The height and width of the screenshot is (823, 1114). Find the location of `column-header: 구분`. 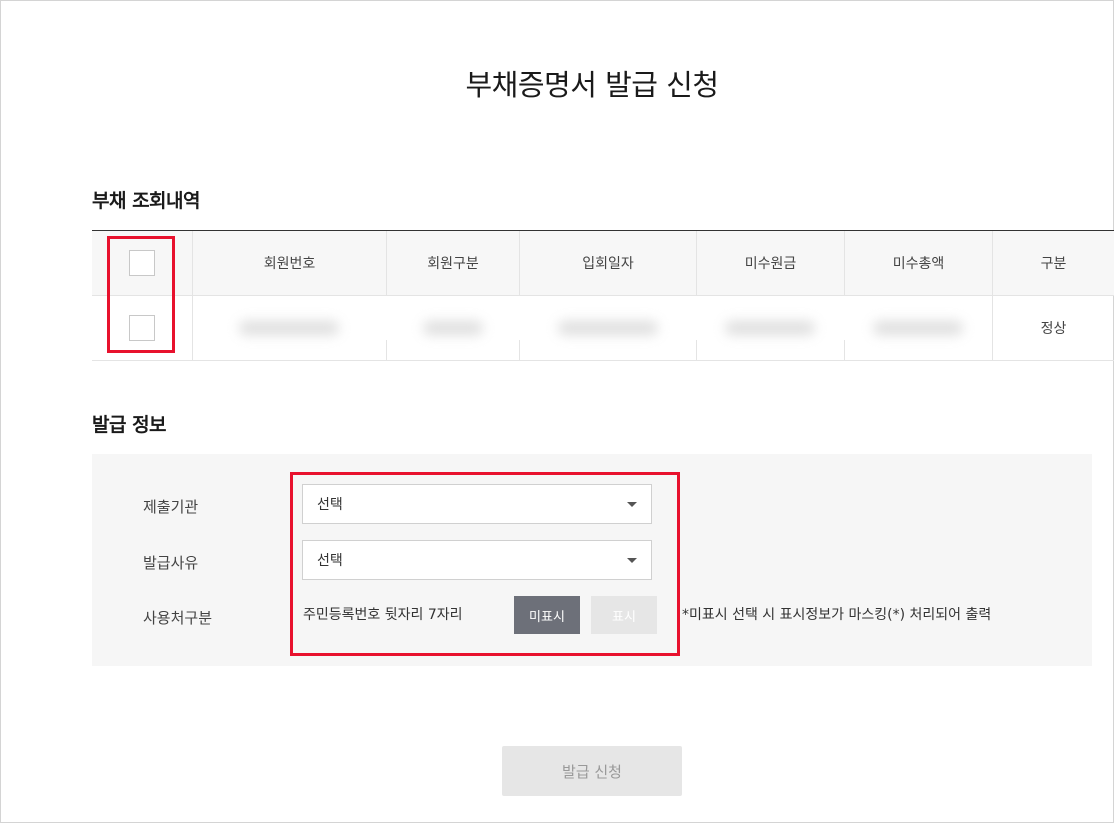

column-header: 구분 is located at coordinates (1053, 263).